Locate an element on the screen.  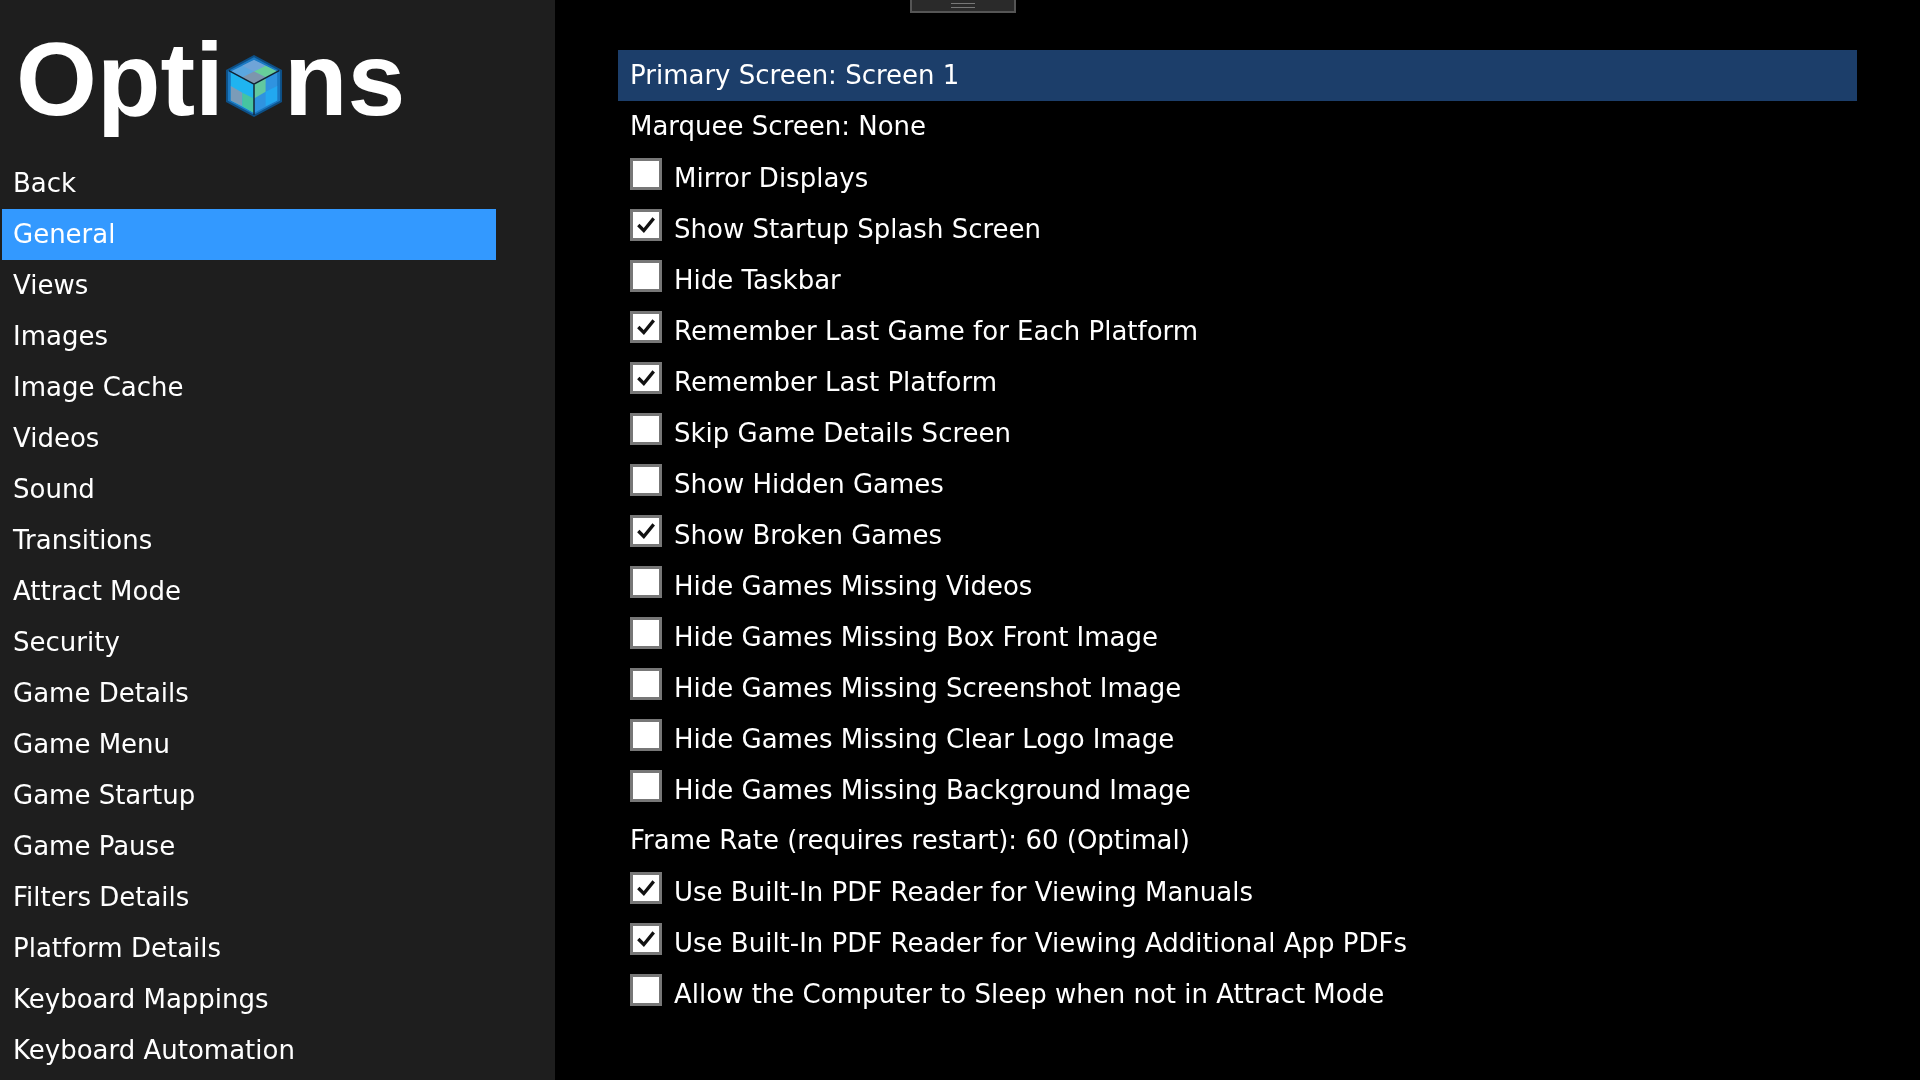
checkbox-label: Hide Games Missing Clear Logo Image is located at coordinates (924, 738).